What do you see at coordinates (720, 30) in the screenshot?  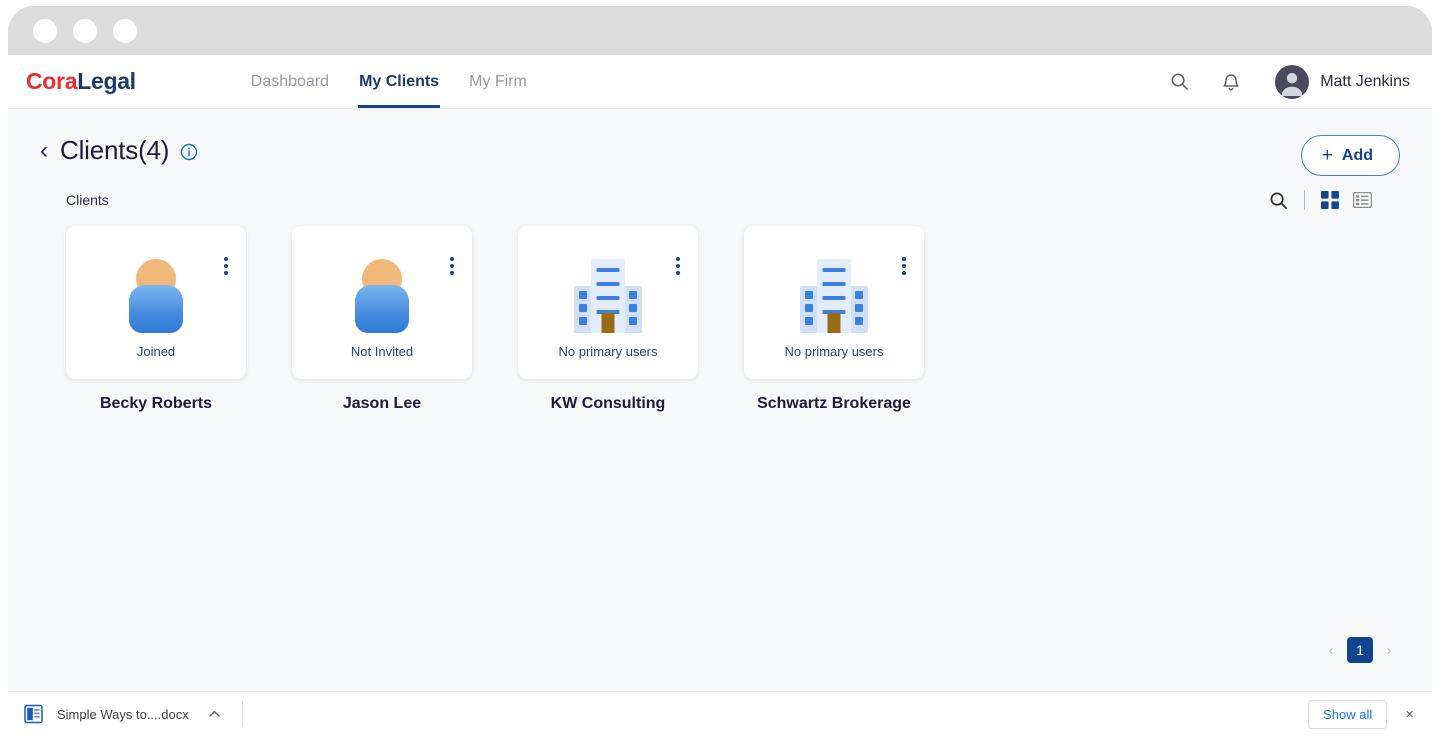 I see `window-titlebar` at bounding box center [720, 30].